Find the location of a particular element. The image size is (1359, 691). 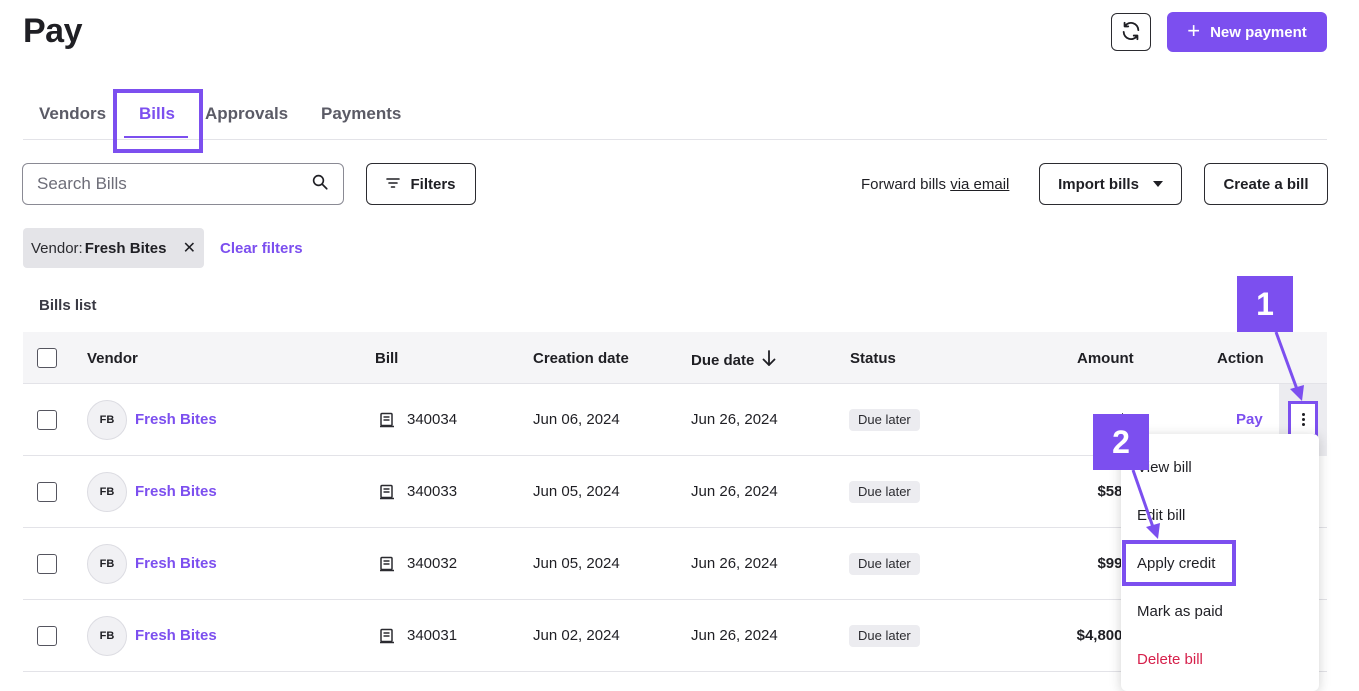

pay-link: Pay is located at coordinates (1249, 419).